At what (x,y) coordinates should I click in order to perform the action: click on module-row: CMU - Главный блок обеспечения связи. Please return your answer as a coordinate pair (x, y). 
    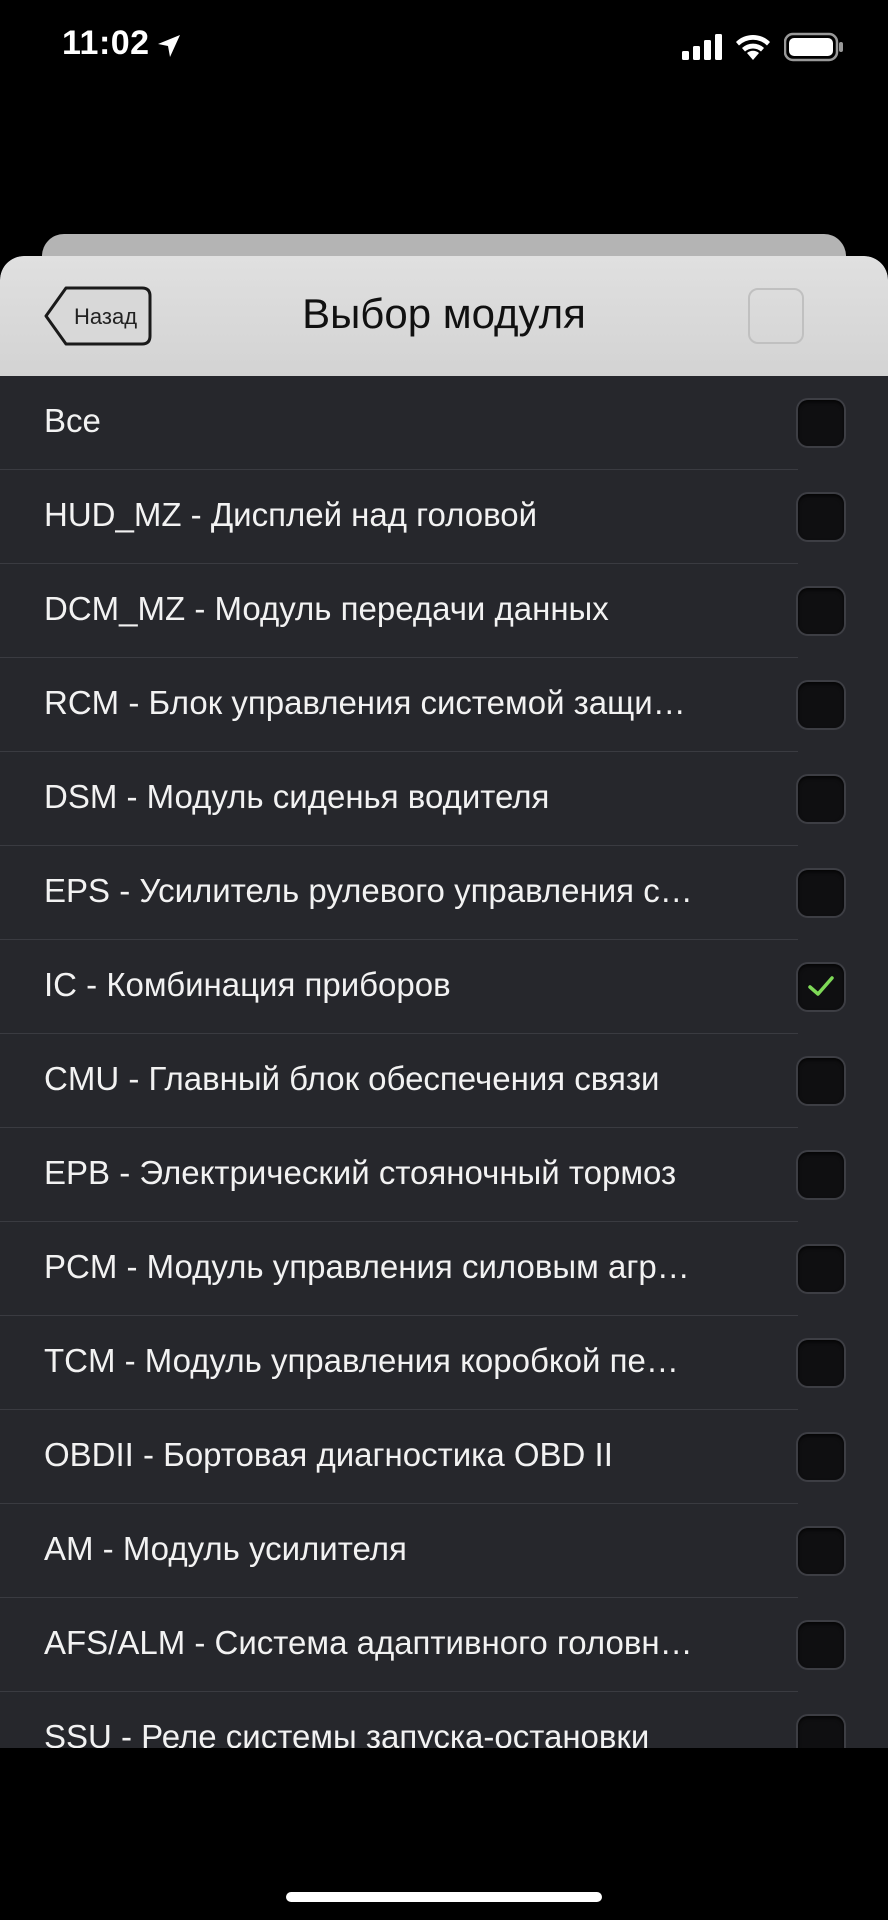
    Looking at the image, I should click on (444, 1081).